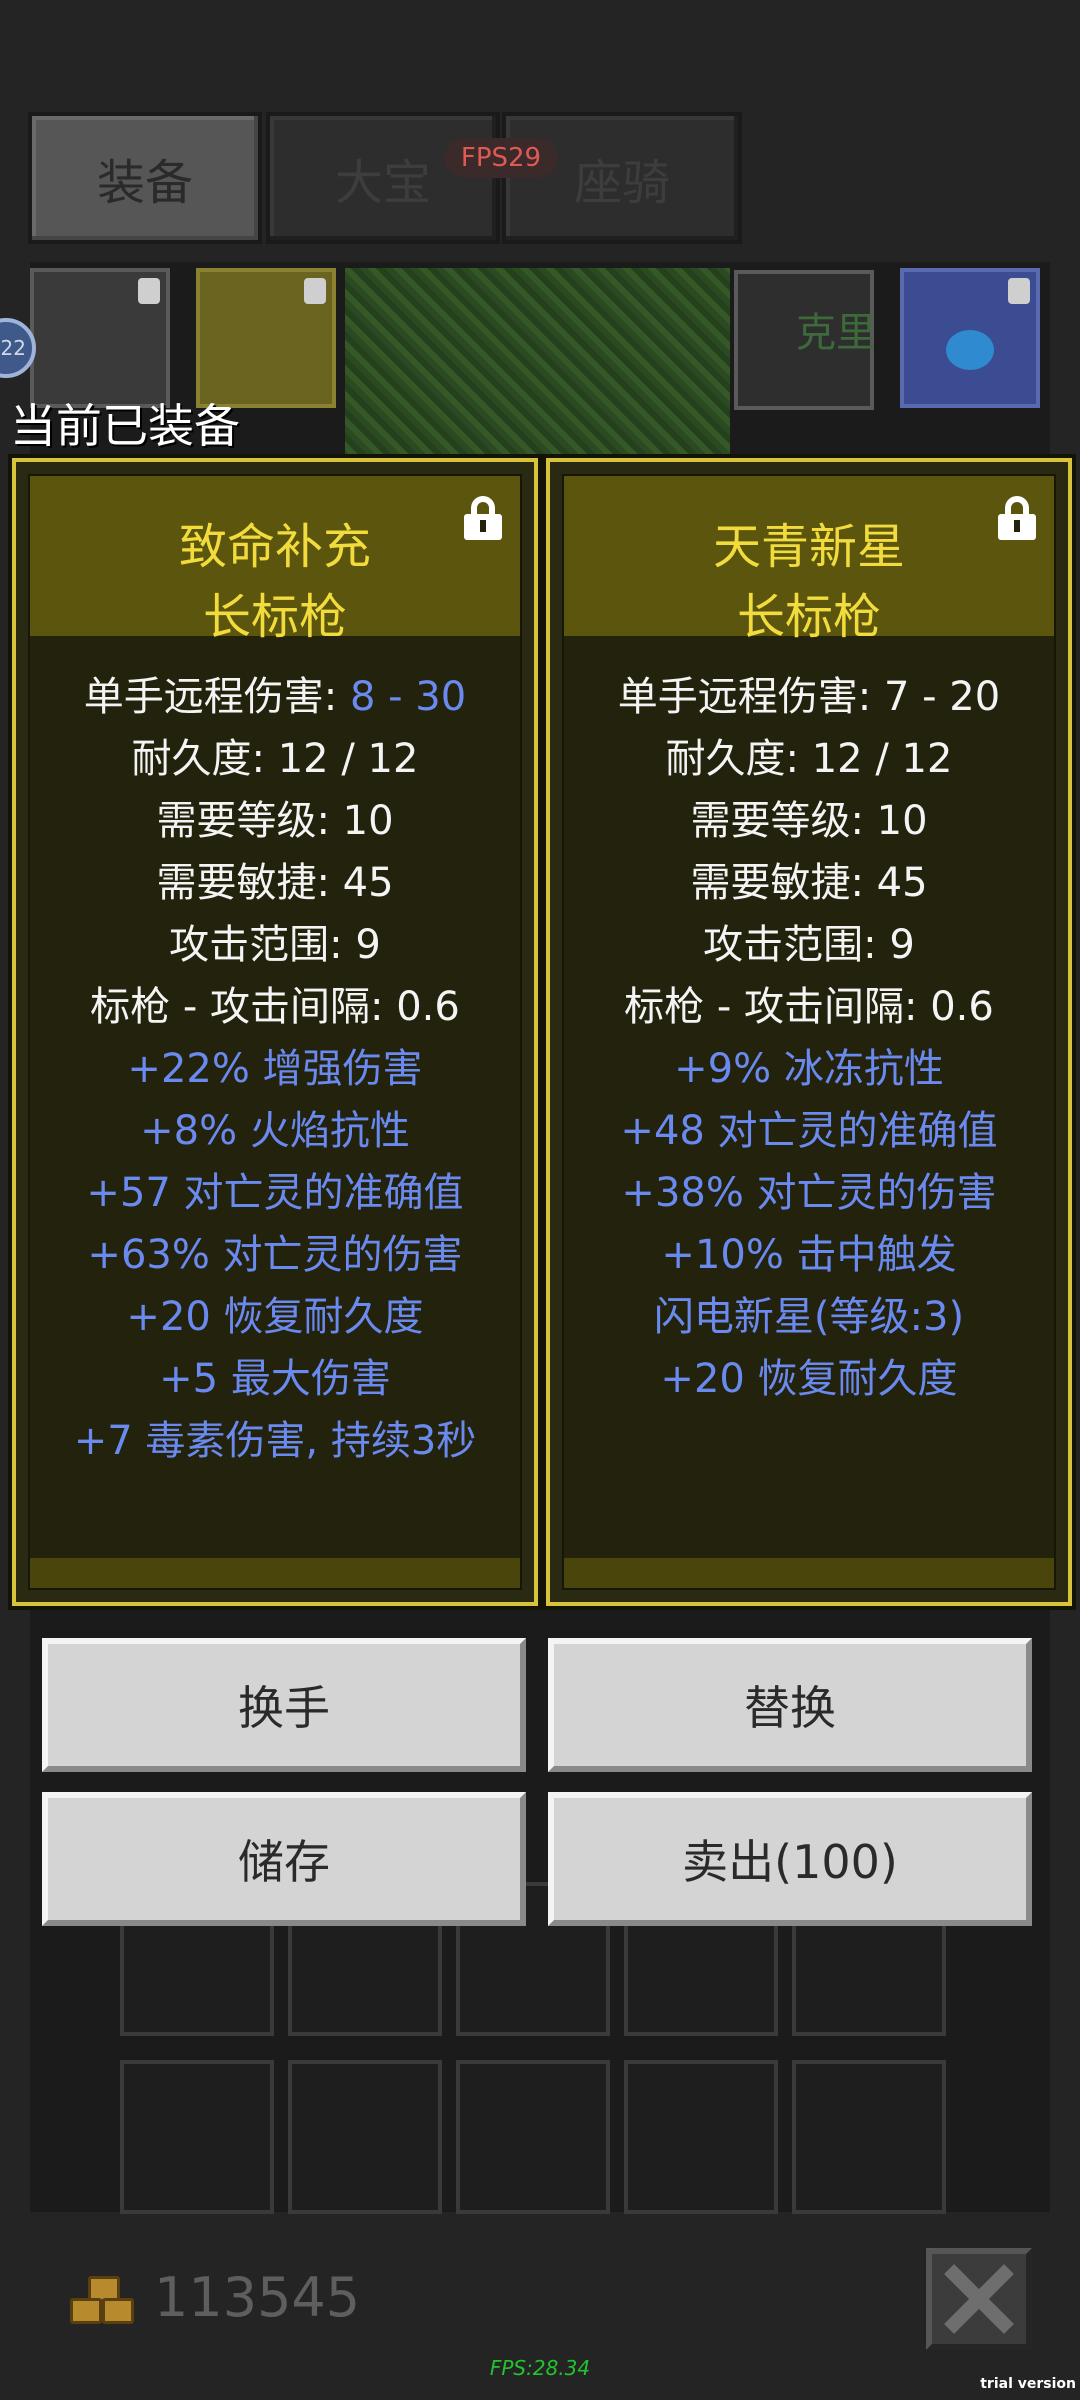 The width and height of the screenshot is (1080, 2400). What do you see at coordinates (809, 1193) in the screenshot?
I see `affix: +38% 对亡灵的伤害` at bounding box center [809, 1193].